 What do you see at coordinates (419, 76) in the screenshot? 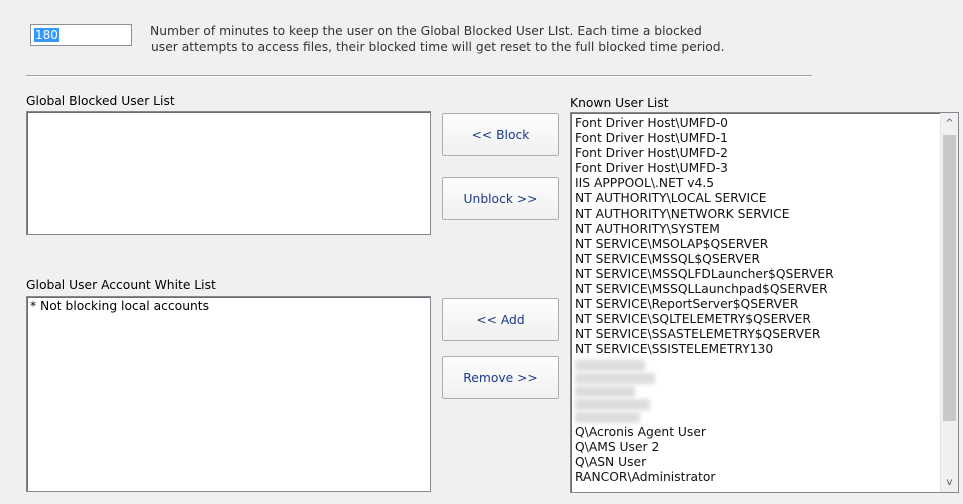
I see `section-divider` at bounding box center [419, 76].